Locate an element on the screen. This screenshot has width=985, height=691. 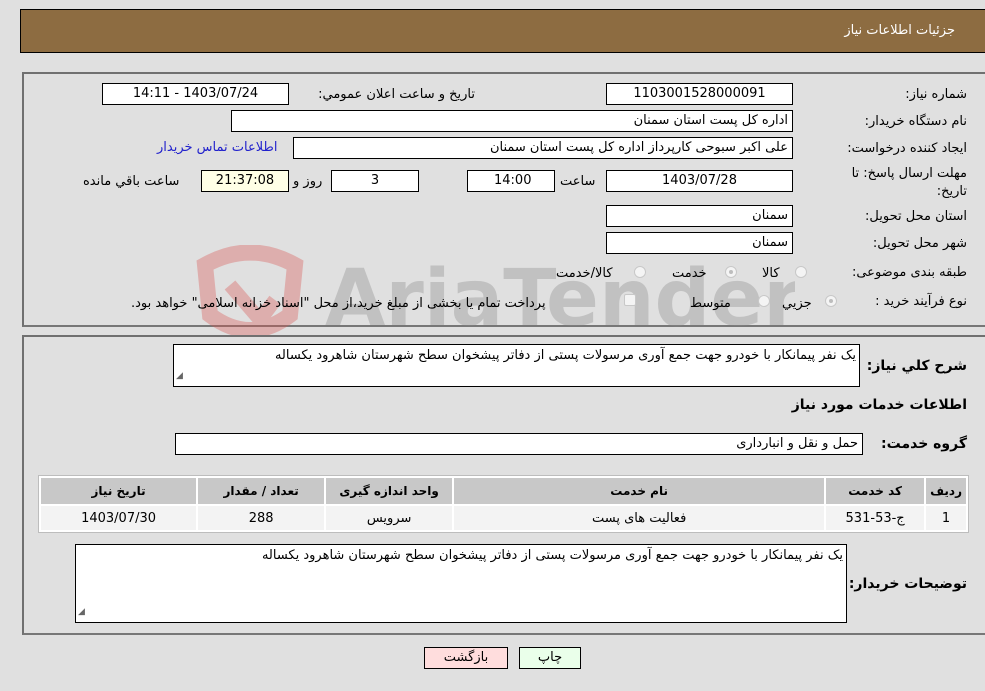
cell-need-date: 1403/07/30 is located at coordinates (119, 518).